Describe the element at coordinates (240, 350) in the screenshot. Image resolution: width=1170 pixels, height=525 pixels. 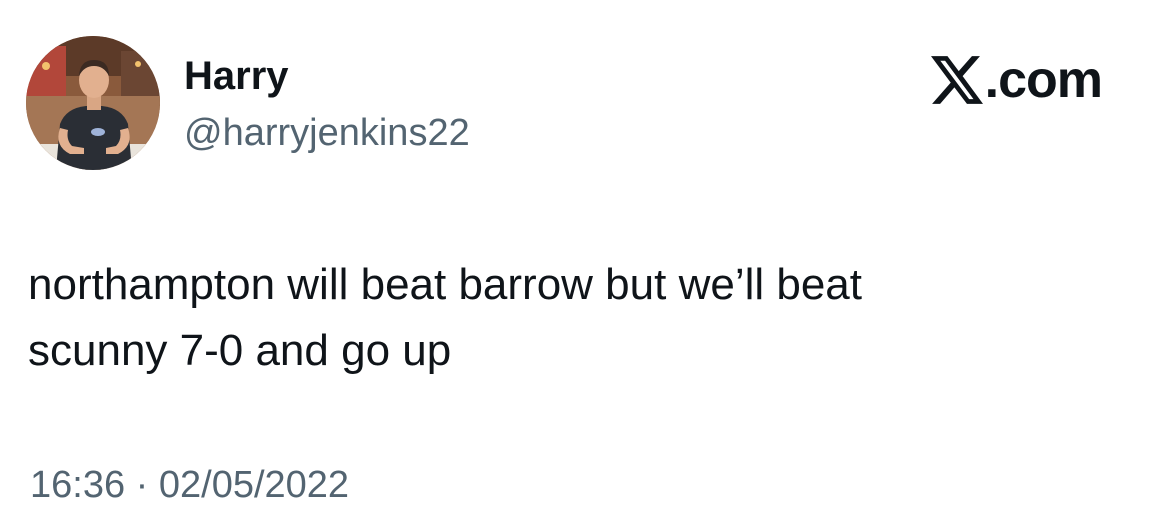
I see `tweet-text-line-2: scunny 7-0 and go up` at that location.